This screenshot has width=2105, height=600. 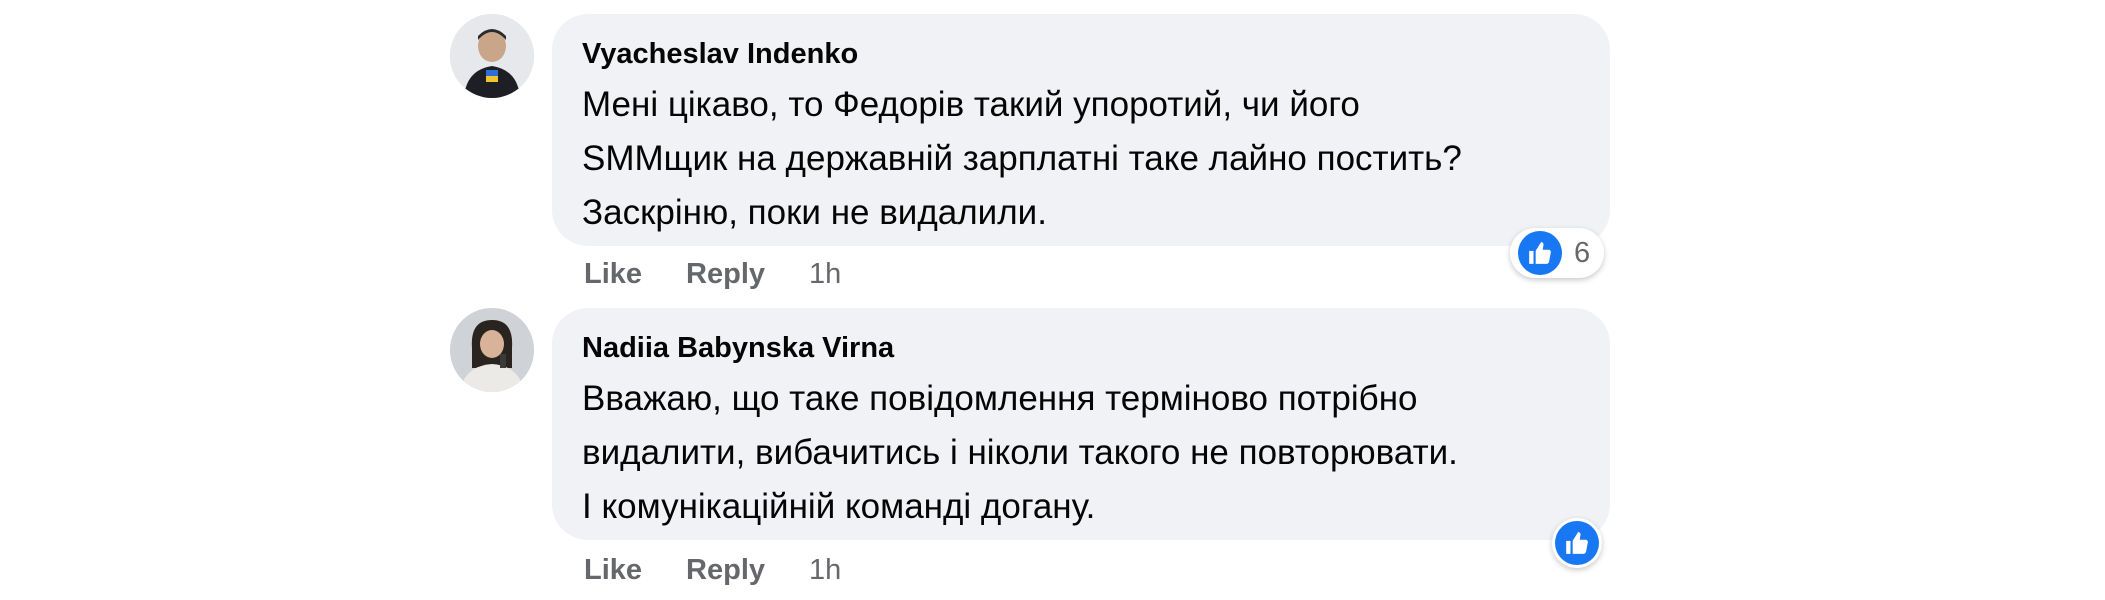 I want to click on reaction-badge, so click(x=1577, y=543).